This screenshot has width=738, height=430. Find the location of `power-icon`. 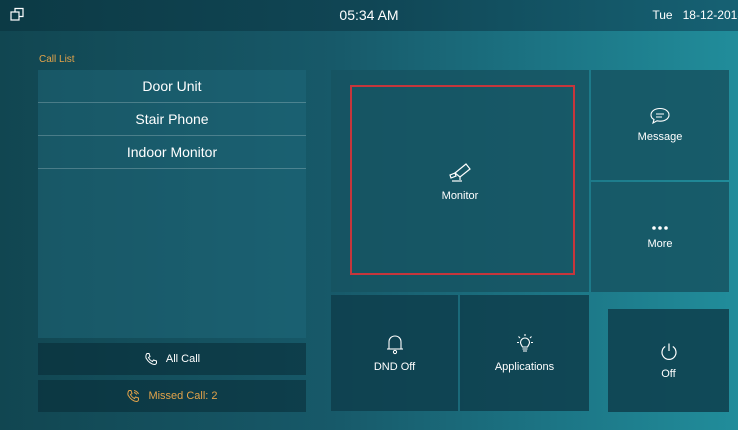

power-icon is located at coordinates (668, 351).